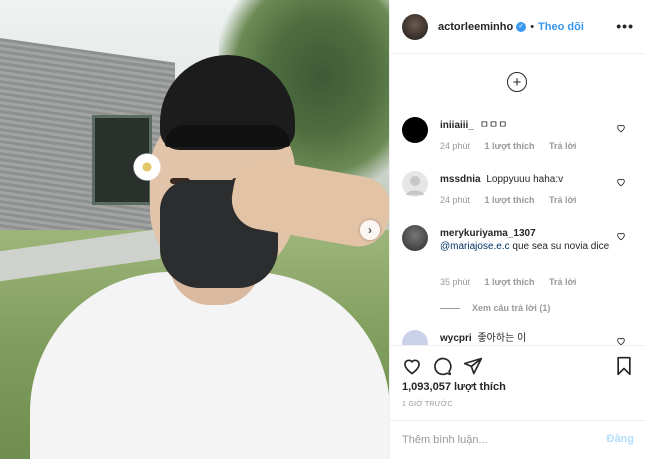 This screenshot has height=459, width=645. I want to click on next-photo-button: ›, so click(370, 230).